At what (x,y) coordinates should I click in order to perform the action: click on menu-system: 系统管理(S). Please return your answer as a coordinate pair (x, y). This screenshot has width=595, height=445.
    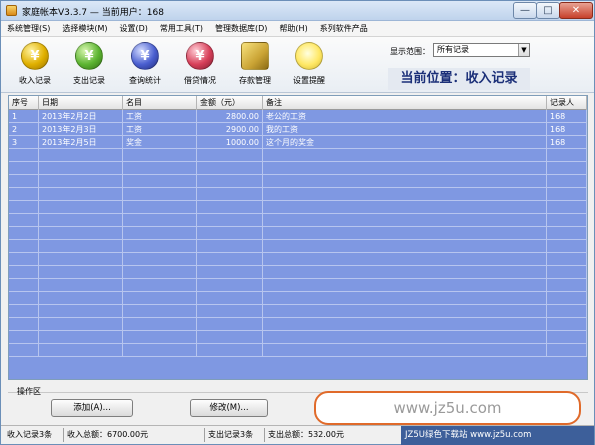
    Looking at the image, I should click on (28, 28).